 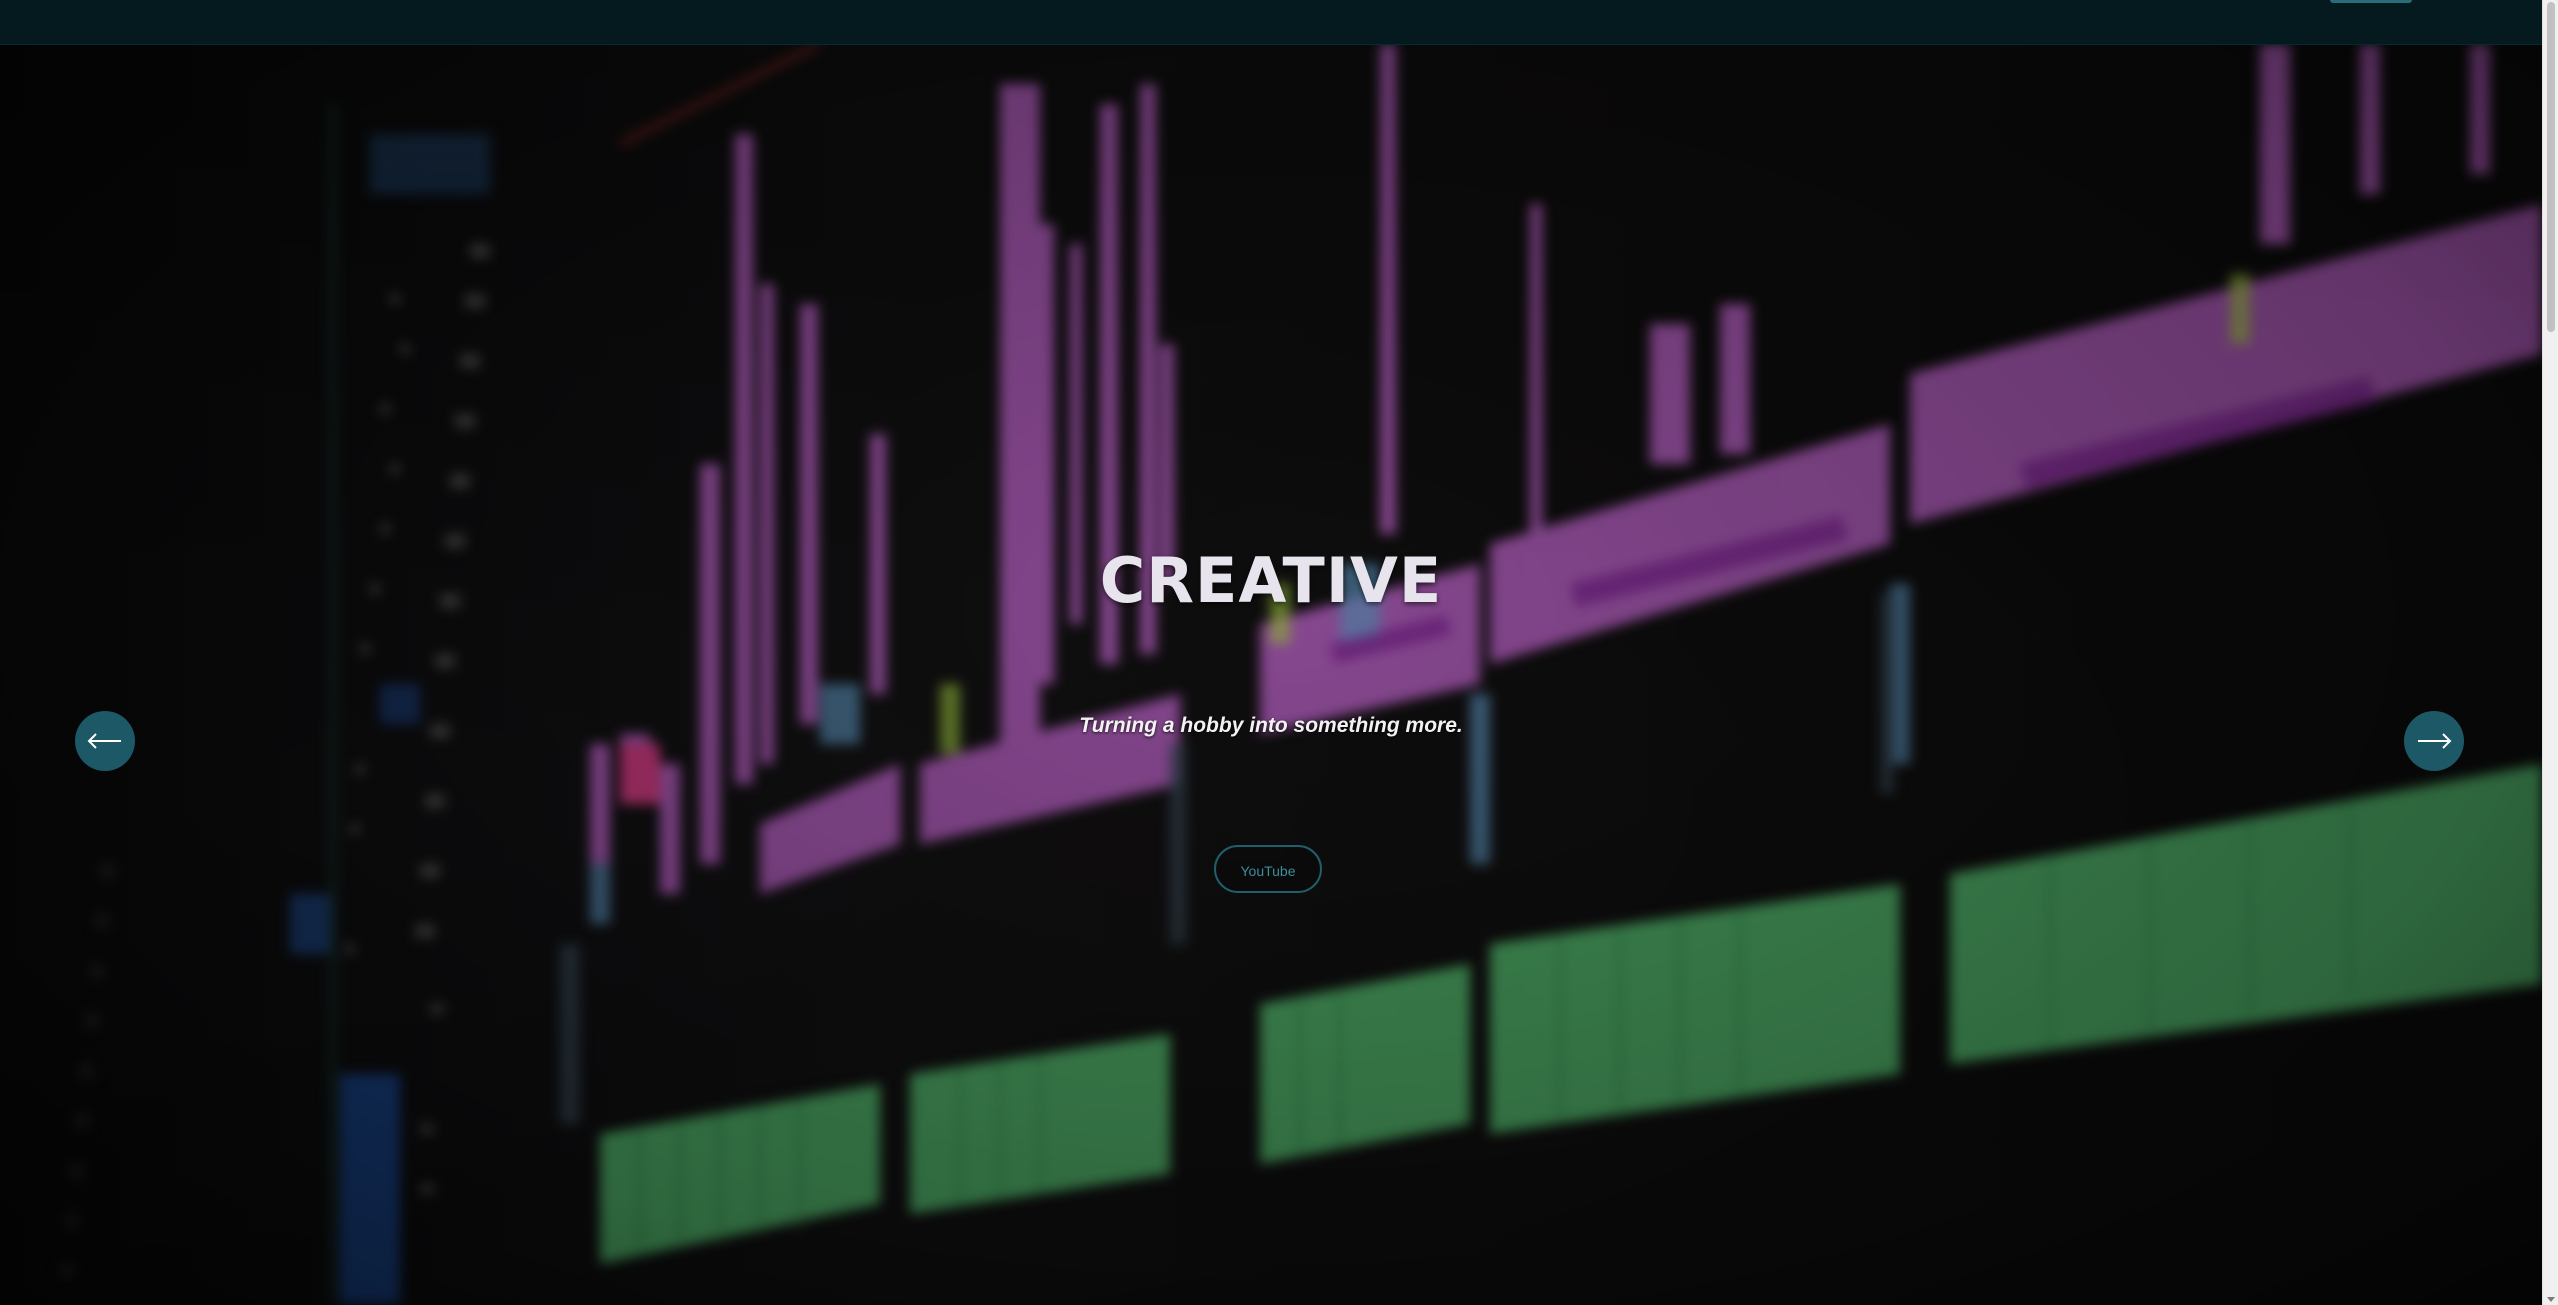 I want to click on top-navbar, so click(x=1271, y=22).